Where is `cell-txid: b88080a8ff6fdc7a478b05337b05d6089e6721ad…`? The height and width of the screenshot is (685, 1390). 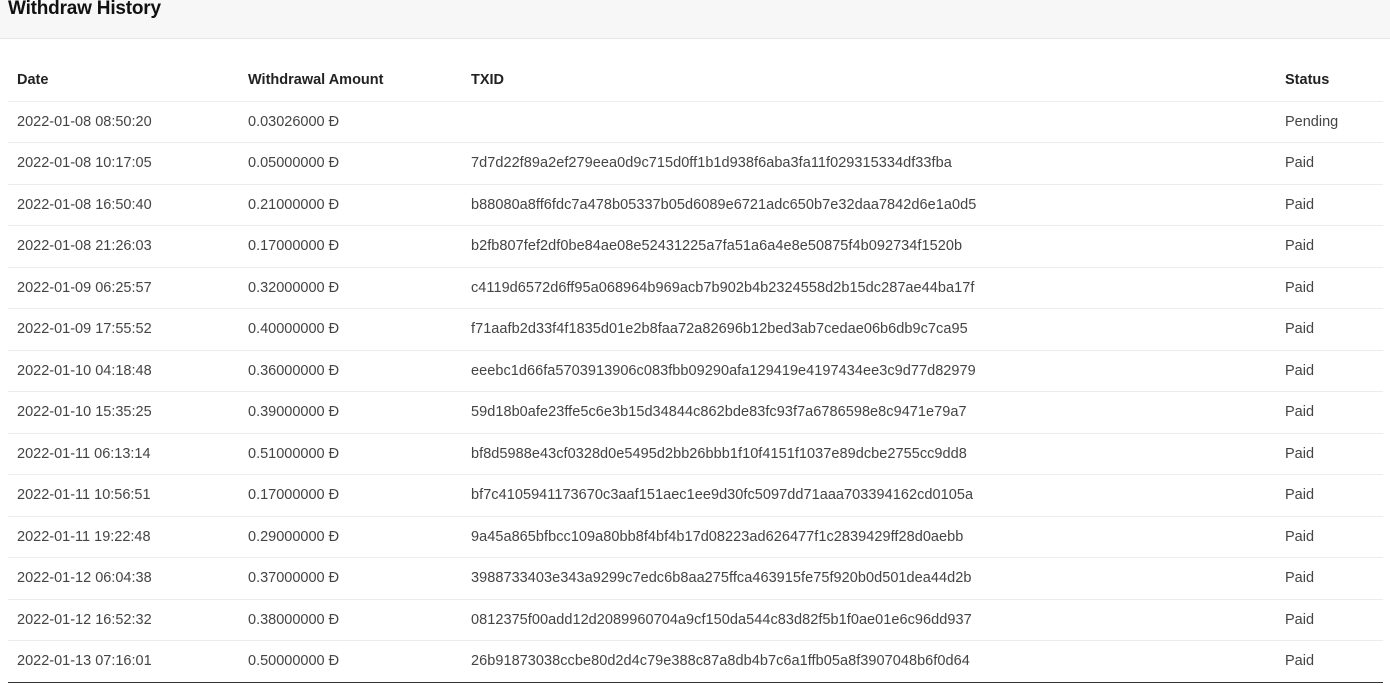
cell-txid: b88080a8ff6fdc7a478b05337b05d6089e6721ad… is located at coordinates (869, 205).